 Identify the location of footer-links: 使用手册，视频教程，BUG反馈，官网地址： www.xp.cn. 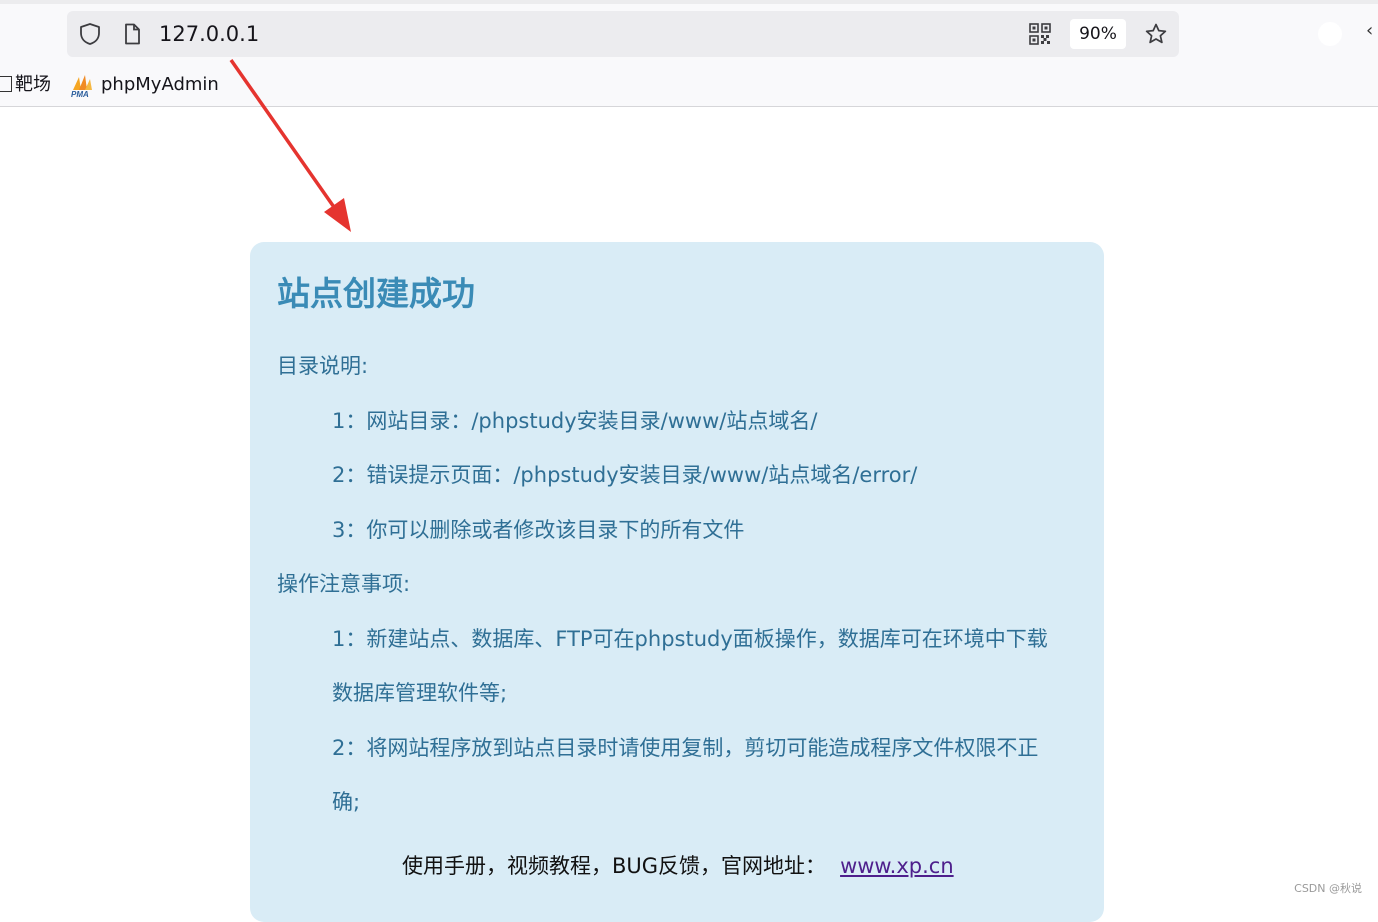
(678, 866).